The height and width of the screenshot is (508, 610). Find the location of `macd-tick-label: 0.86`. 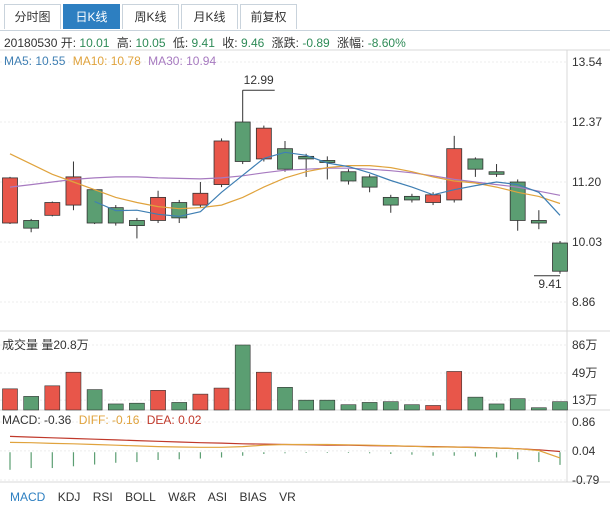

macd-tick-label: 0.86 is located at coordinates (584, 422).